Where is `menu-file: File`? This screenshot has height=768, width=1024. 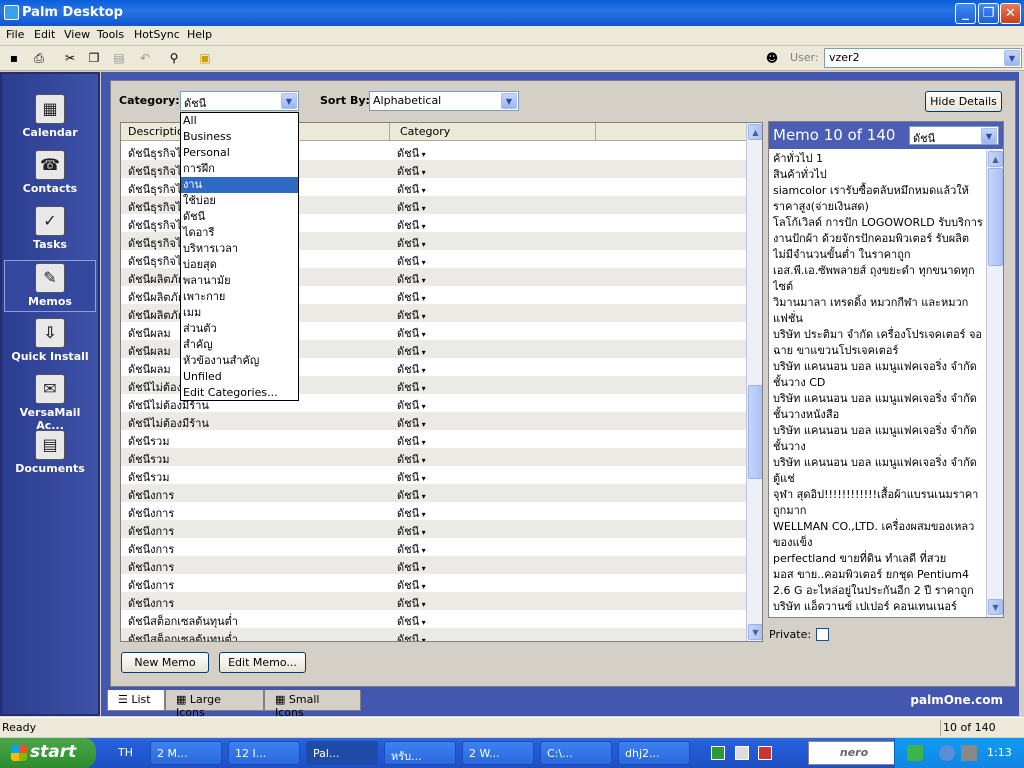
menu-file: File is located at coordinates (15, 34).